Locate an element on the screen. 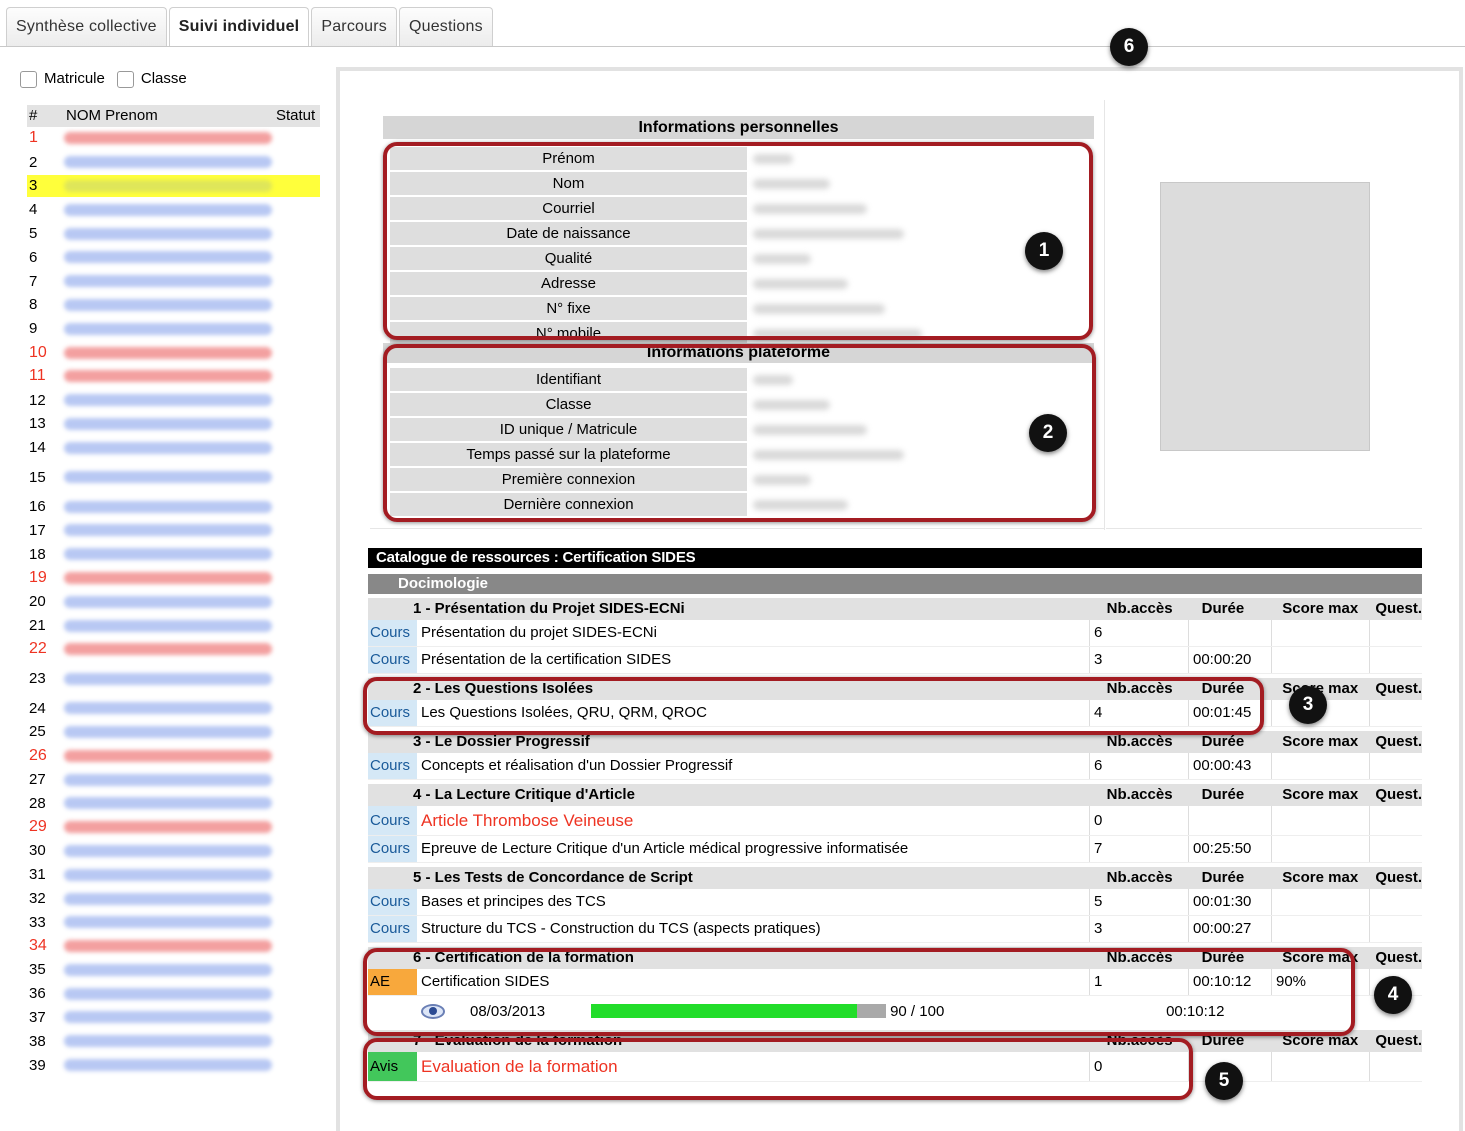 This screenshot has height=1131, width=1465. resource-row: Cours Bases et principes des TCS 5 00:01:30 is located at coordinates (895, 902).